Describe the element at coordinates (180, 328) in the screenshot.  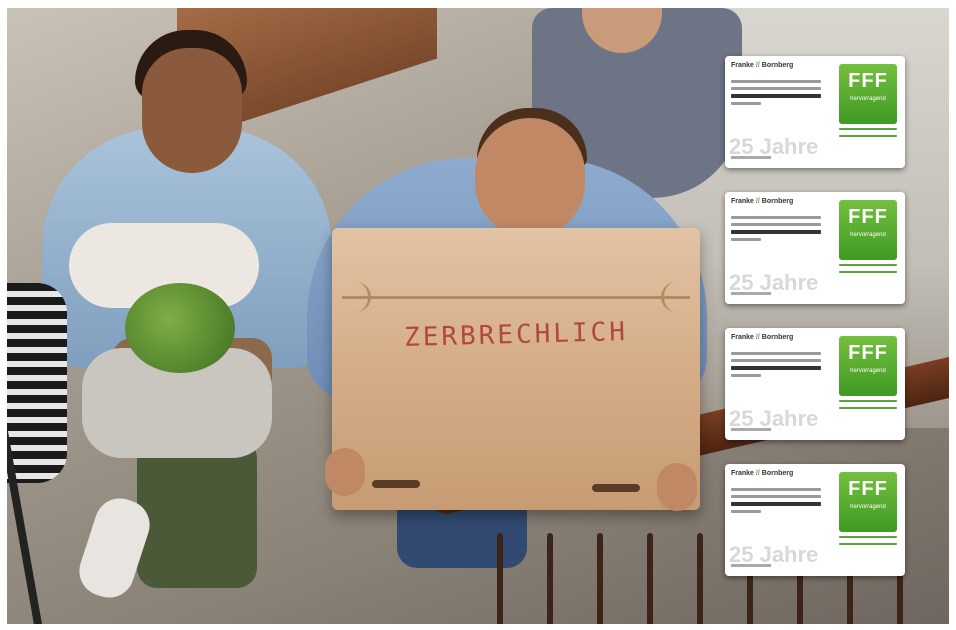
I see `potted-plant` at that location.